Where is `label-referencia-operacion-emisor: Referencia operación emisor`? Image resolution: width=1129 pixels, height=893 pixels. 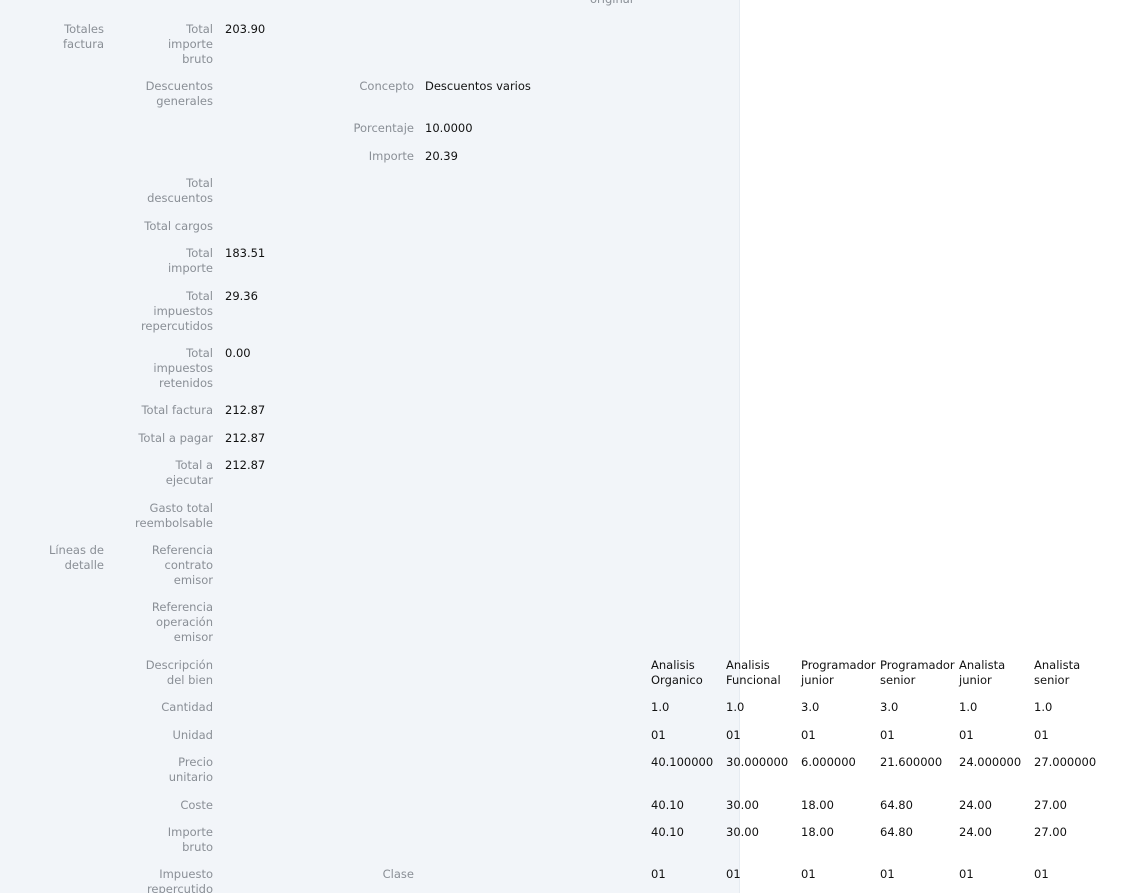
label-referencia-operacion-emisor: Referencia operación emisor is located at coordinates (182, 622).